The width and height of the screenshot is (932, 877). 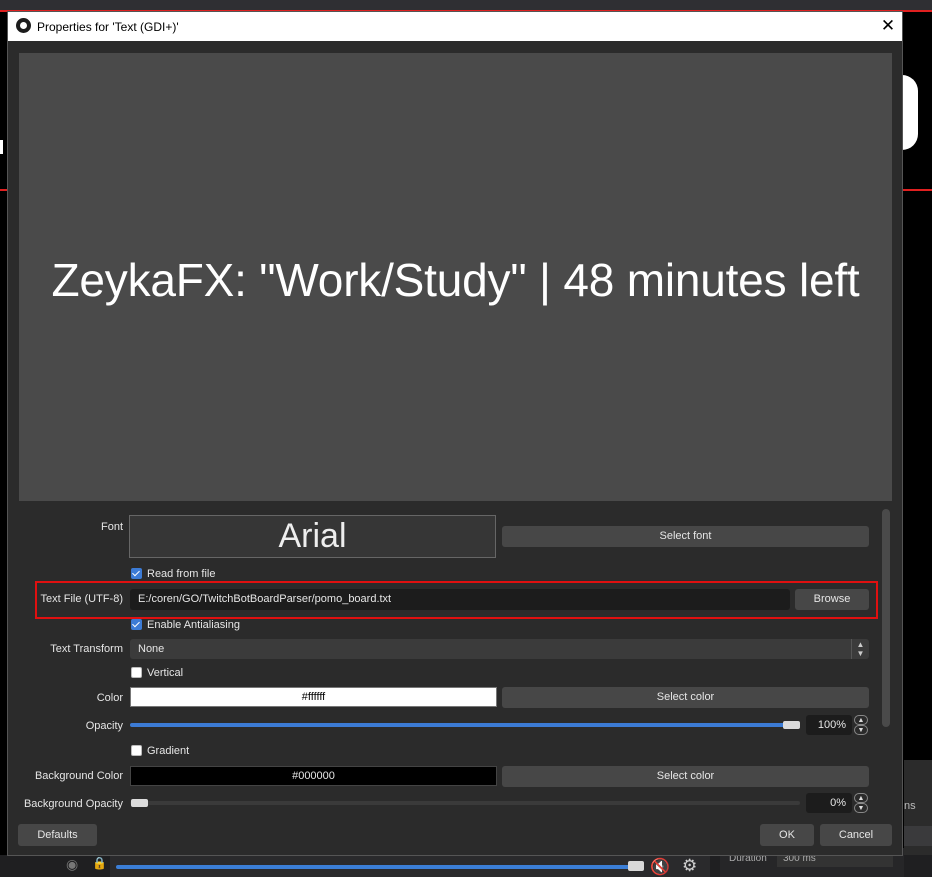 What do you see at coordinates (910, 806) in the screenshot?
I see `background-panel-label: ns` at bounding box center [910, 806].